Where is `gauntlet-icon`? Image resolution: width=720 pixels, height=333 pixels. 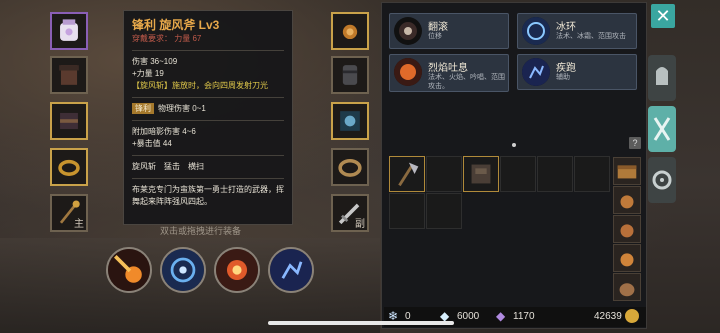 gauntlet-icon is located at coordinates (350, 75).